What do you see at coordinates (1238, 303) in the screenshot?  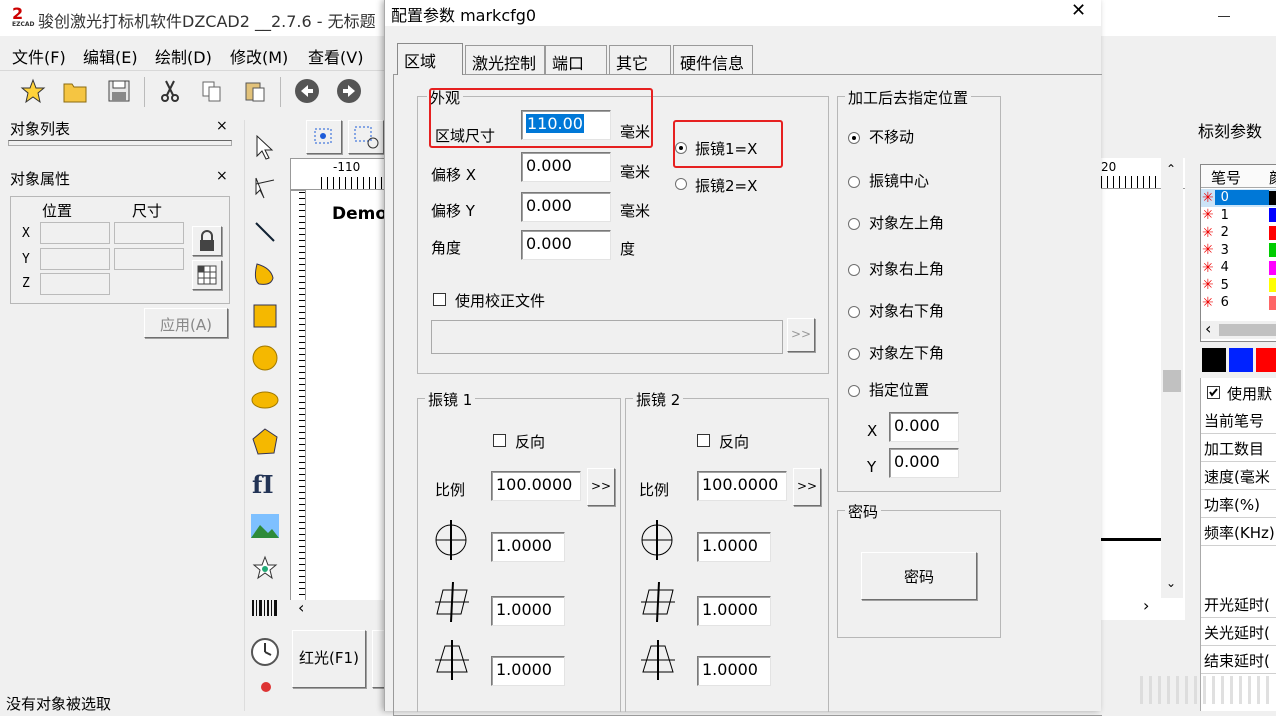 I see `pen-row: ✳ 6` at bounding box center [1238, 303].